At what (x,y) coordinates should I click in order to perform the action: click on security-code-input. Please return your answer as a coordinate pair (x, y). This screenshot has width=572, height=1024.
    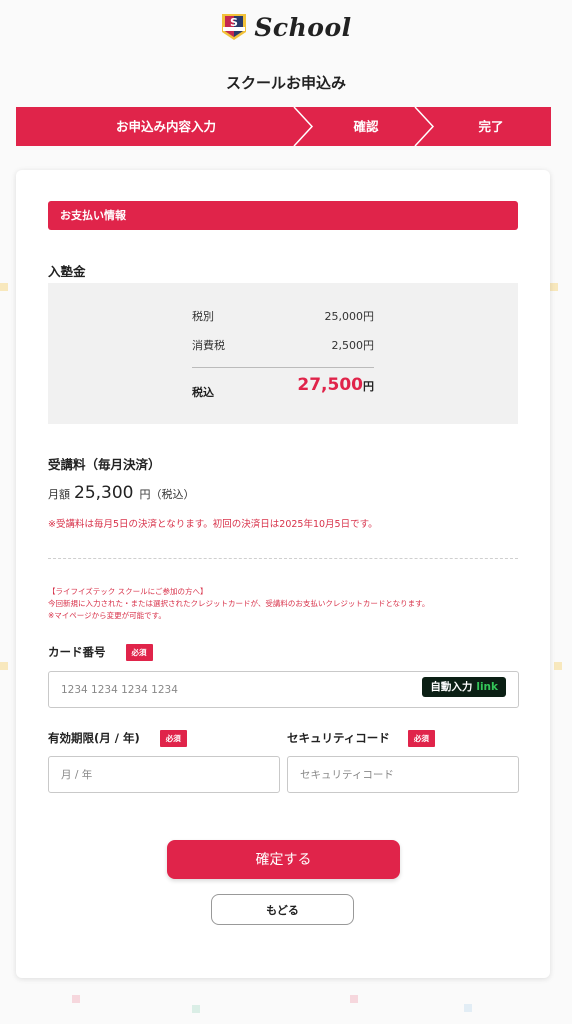
    Looking at the image, I should click on (403, 774).